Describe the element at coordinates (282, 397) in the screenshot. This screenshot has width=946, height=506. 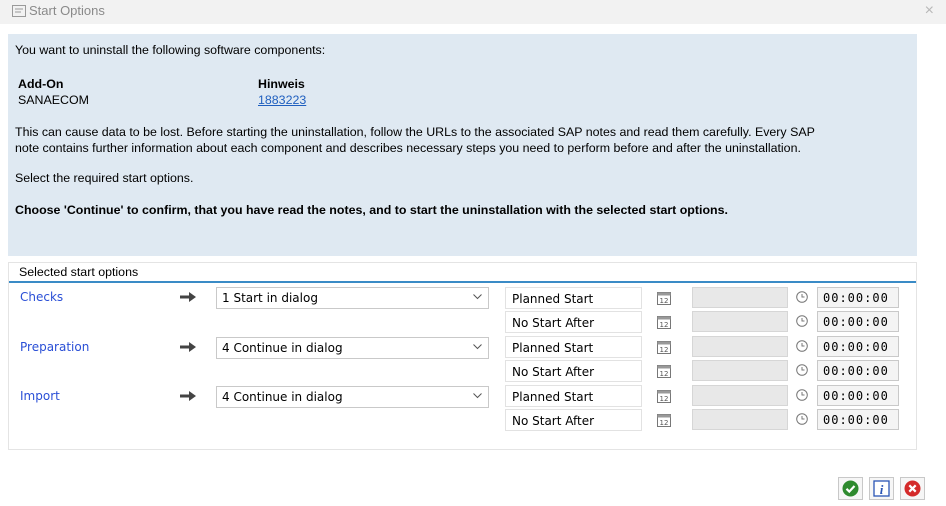
I see `import-selected-value: 4 Continue in dialog` at that location.